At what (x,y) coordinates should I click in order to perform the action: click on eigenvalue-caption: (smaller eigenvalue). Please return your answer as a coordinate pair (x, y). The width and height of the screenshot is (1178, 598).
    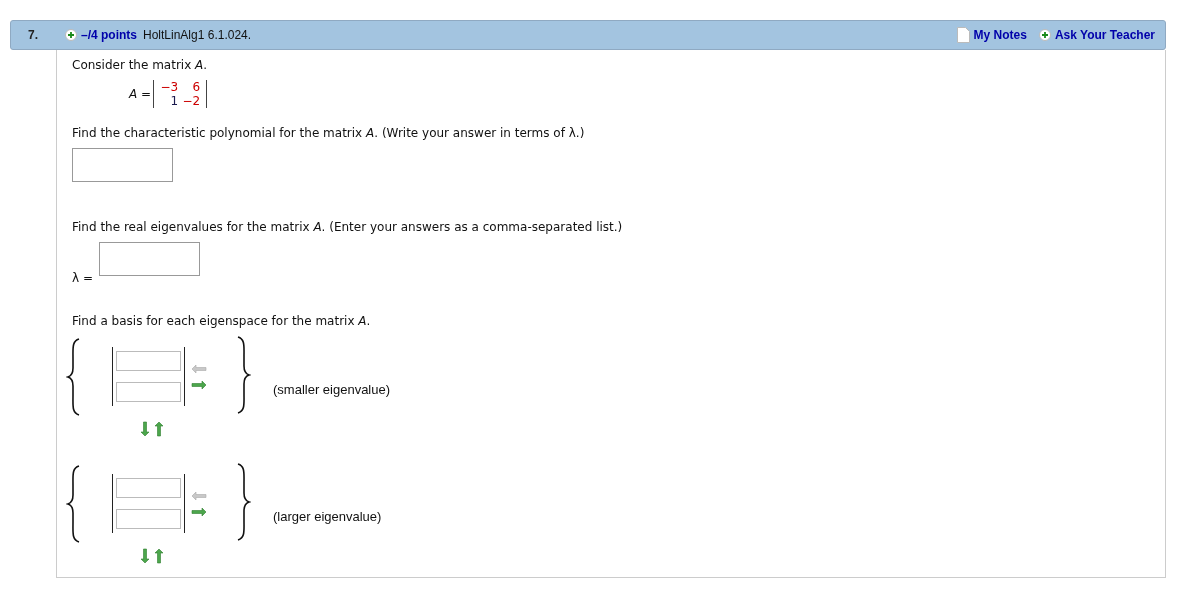
    Looking at the image, I should click on (332, 389).